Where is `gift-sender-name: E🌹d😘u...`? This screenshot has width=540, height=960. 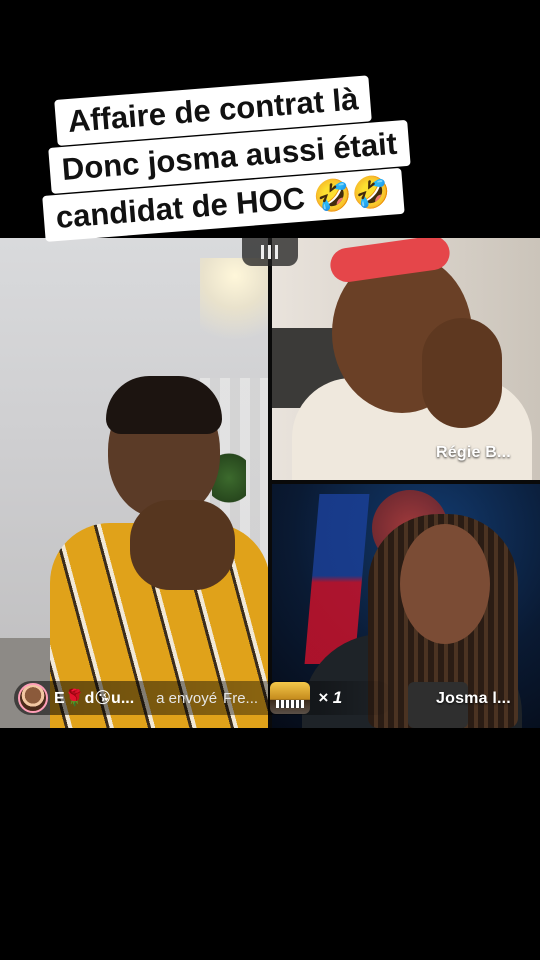
gift-sender-name: E🌹d😘u... is located at coordinates (94, 698).